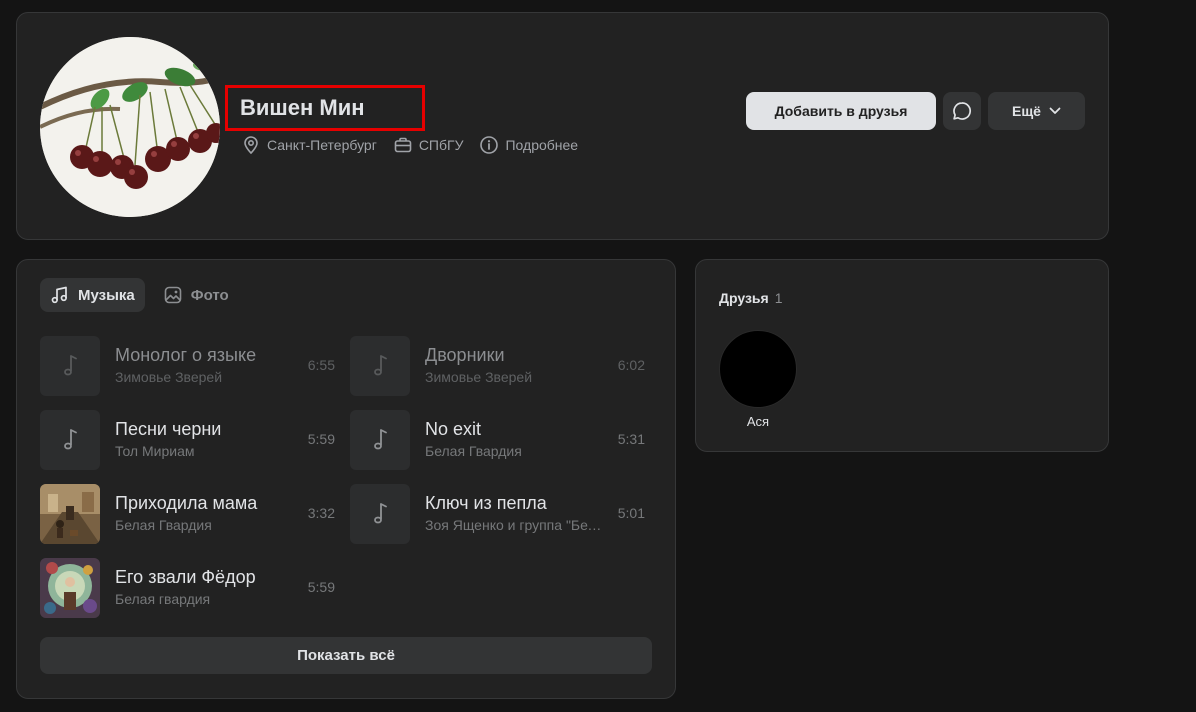  What do you see at coordinates (173, 295) in the screenshot?
I see `image-icon` at bounding box center [173, 295].